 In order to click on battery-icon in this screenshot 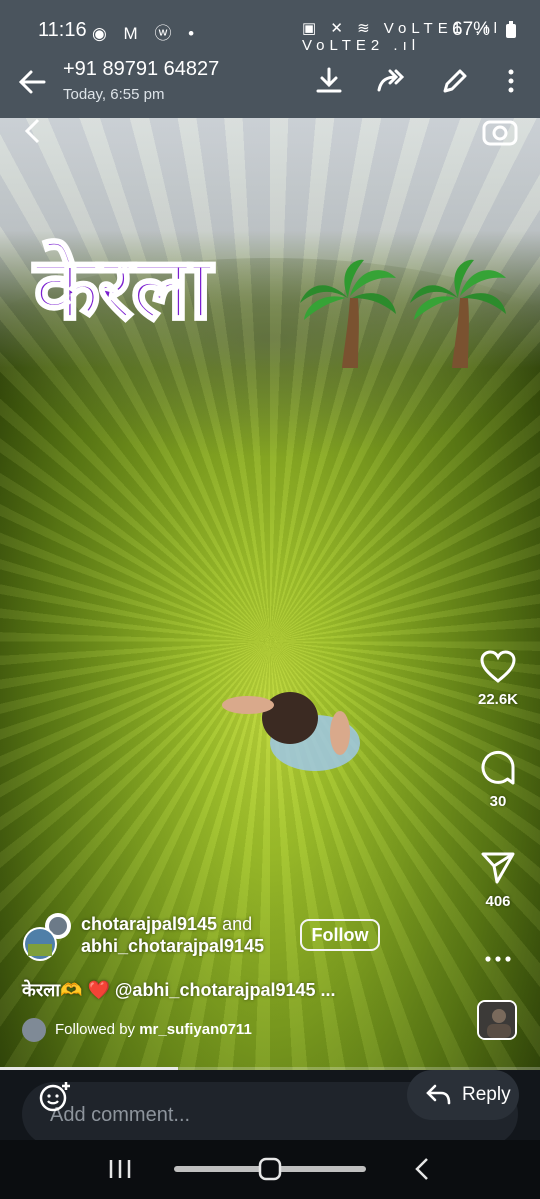, I will do `click(511, 29)`.